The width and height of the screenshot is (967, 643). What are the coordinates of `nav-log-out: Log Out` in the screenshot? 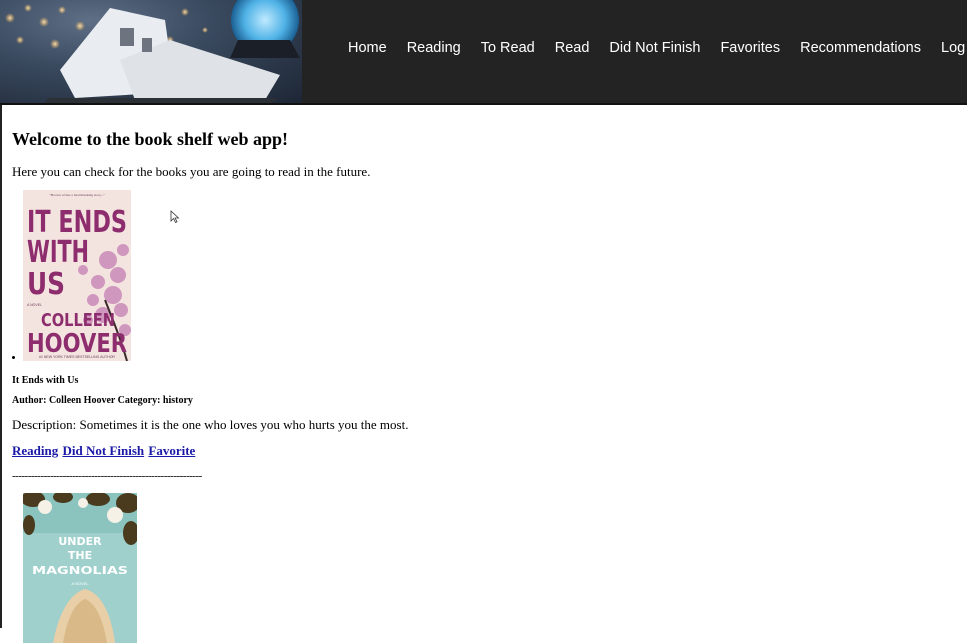 It's located at (954, 48).